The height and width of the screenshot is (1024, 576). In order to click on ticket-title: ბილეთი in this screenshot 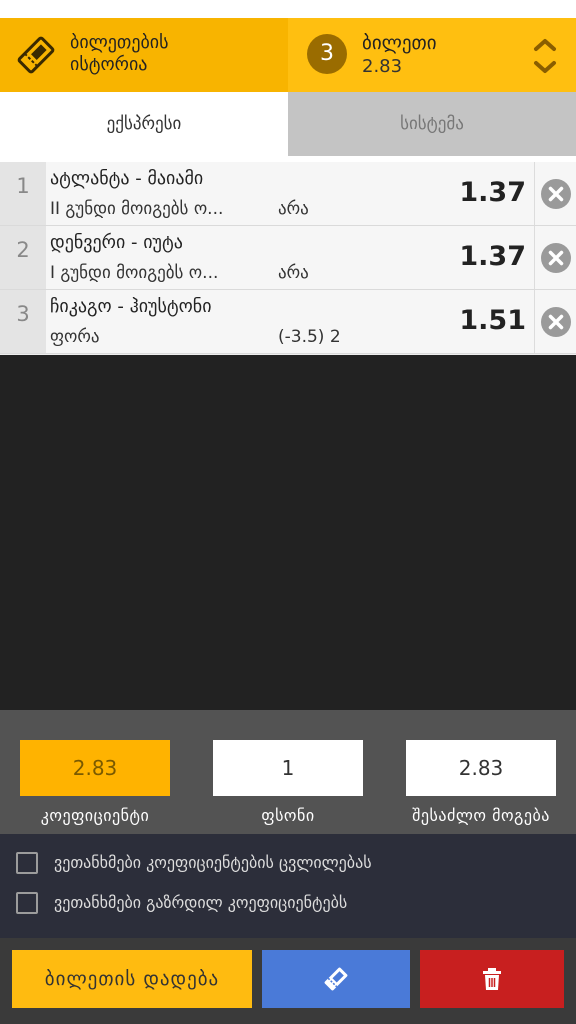, I will do `click(399, 43)`.